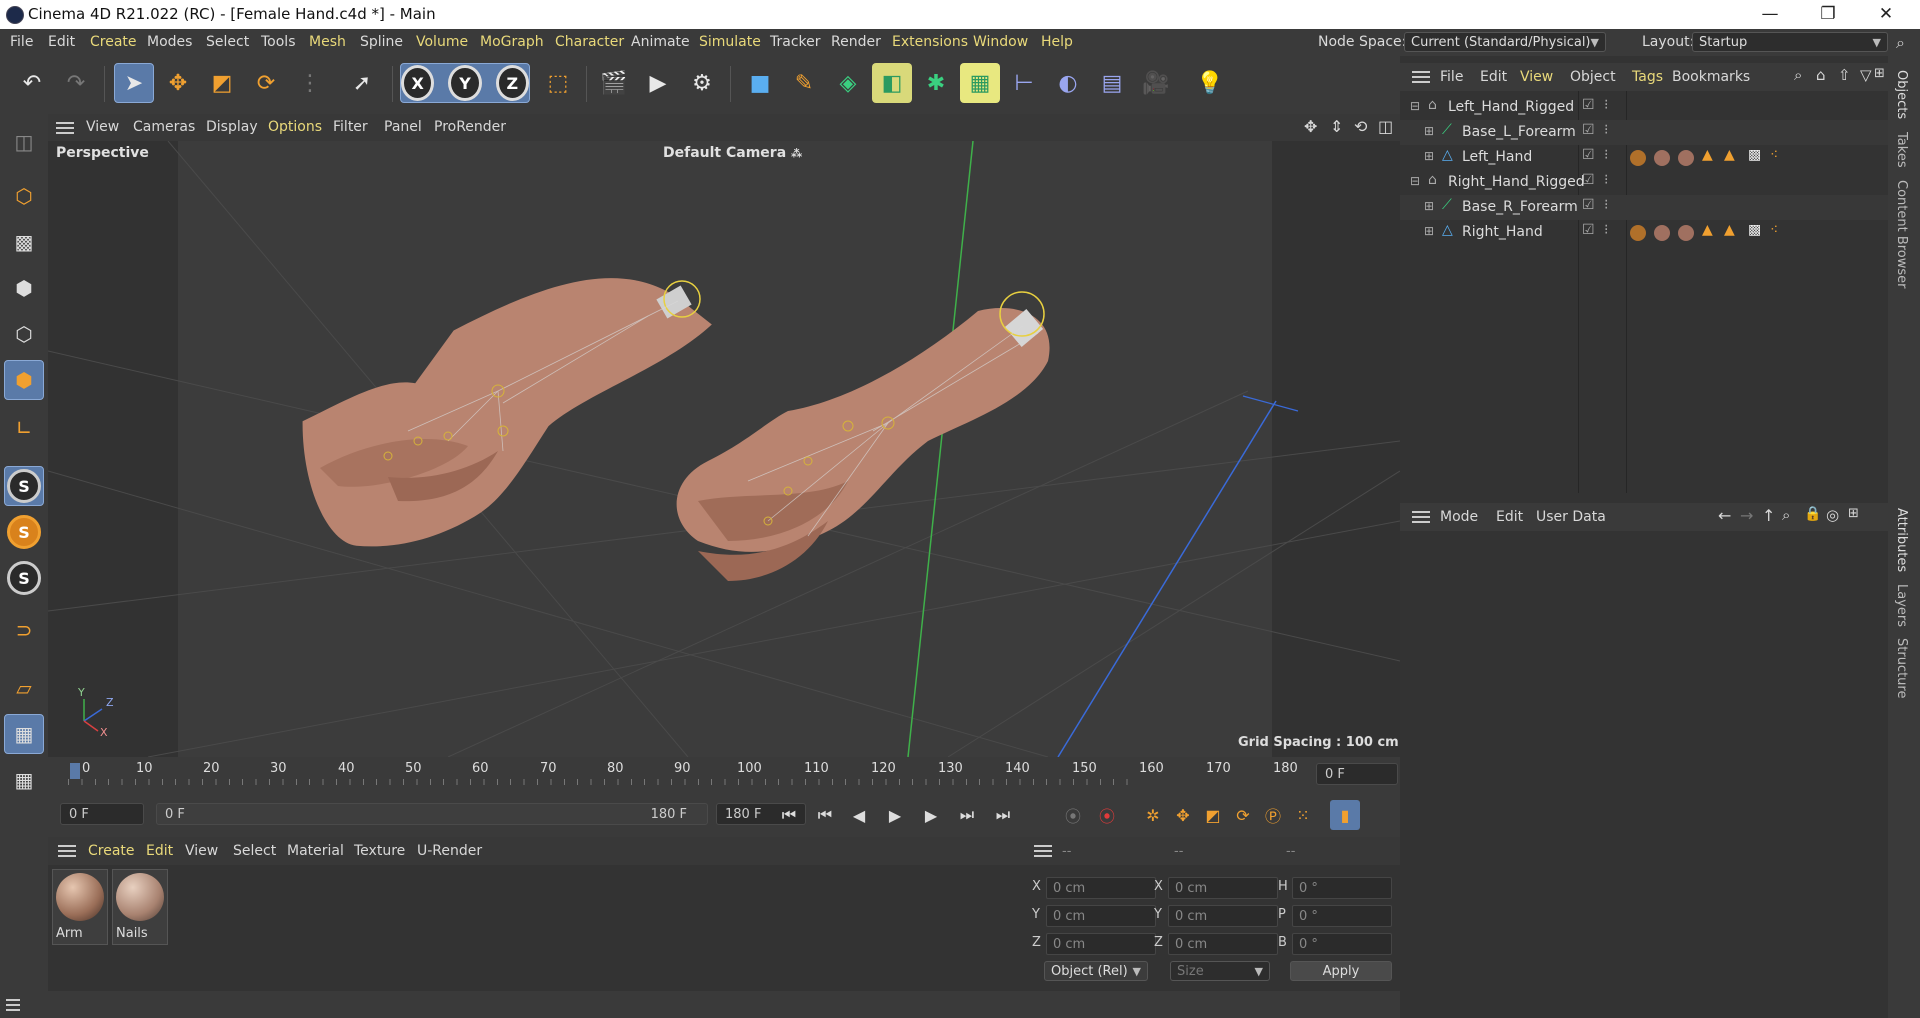  What do you see at coordinates (1183, 815) in the screenshot?
I see `key-position-icon: ✥` at bounding box center [1183, 815].